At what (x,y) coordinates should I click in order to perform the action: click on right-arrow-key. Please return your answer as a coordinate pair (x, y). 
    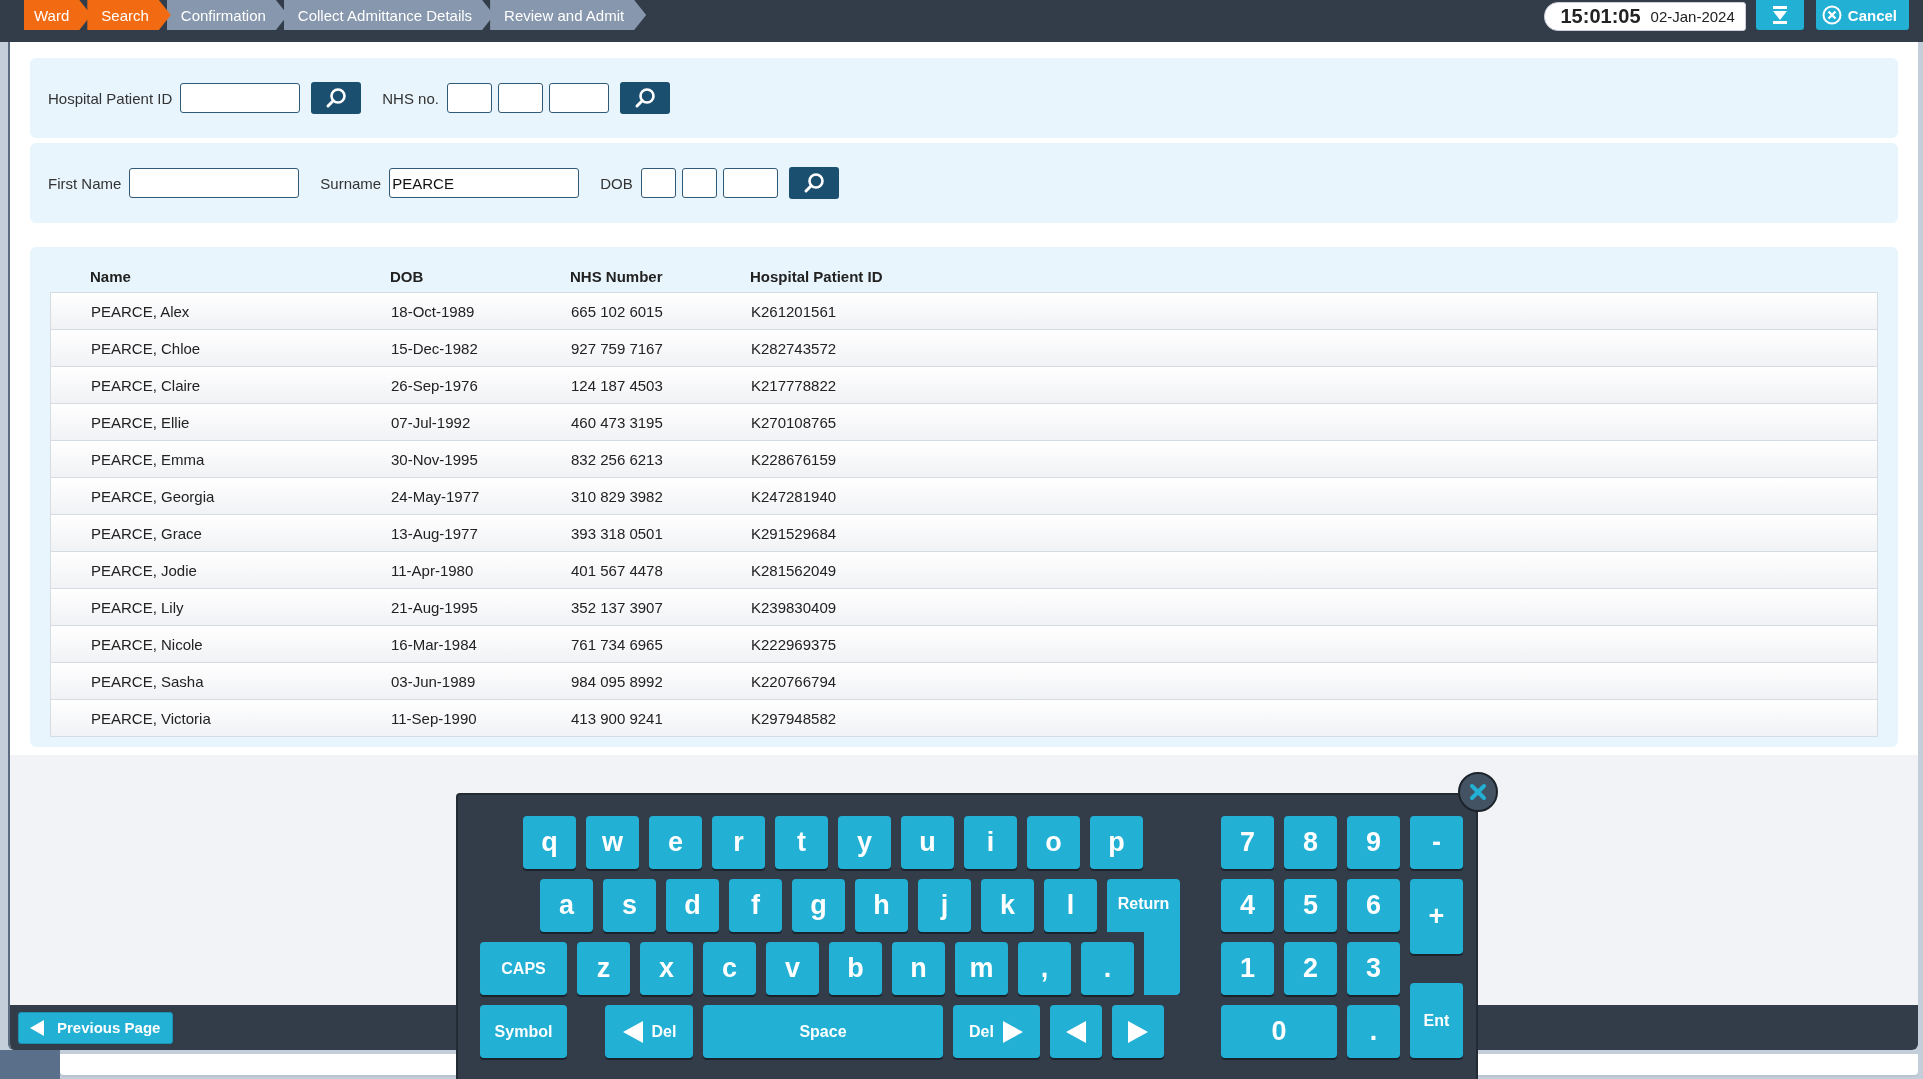
    Looking at the image, I should click on (1138, 1031).